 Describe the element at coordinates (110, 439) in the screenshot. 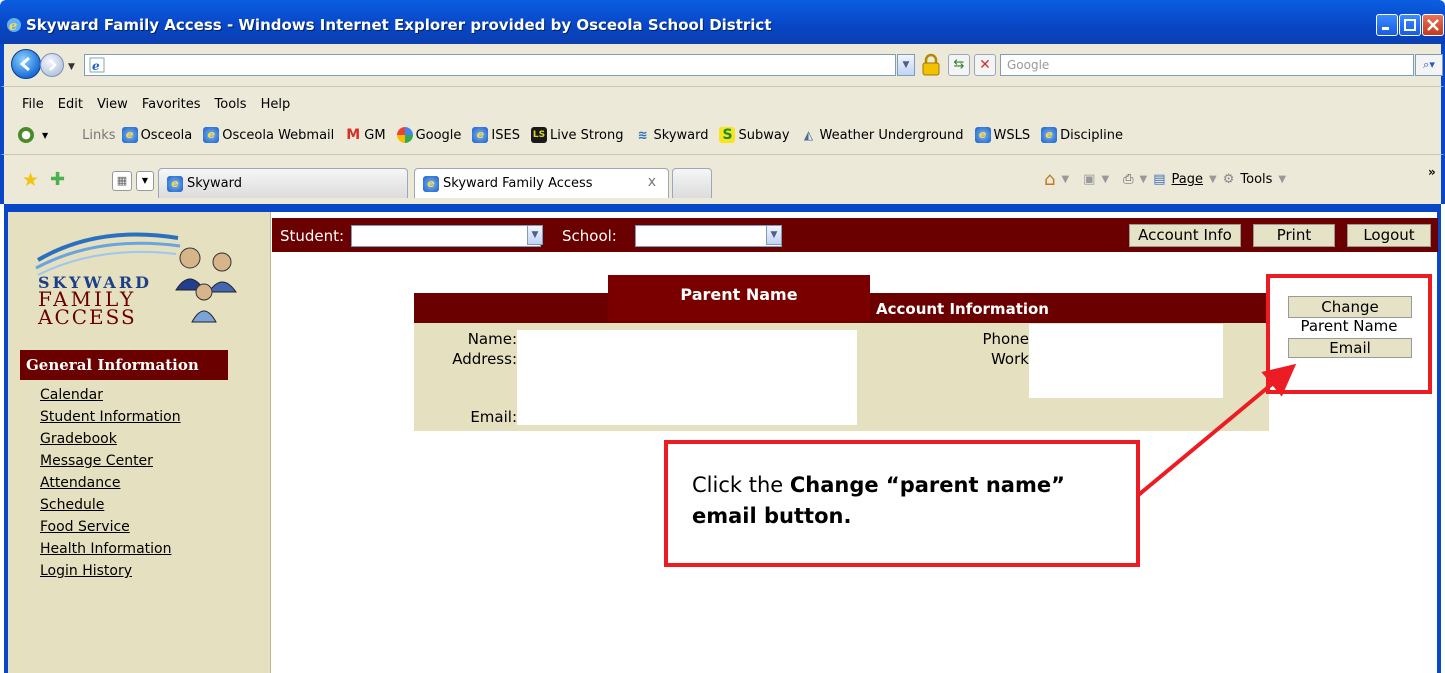

I see `sidebar-item-gradebook: Gradebook` at that location.